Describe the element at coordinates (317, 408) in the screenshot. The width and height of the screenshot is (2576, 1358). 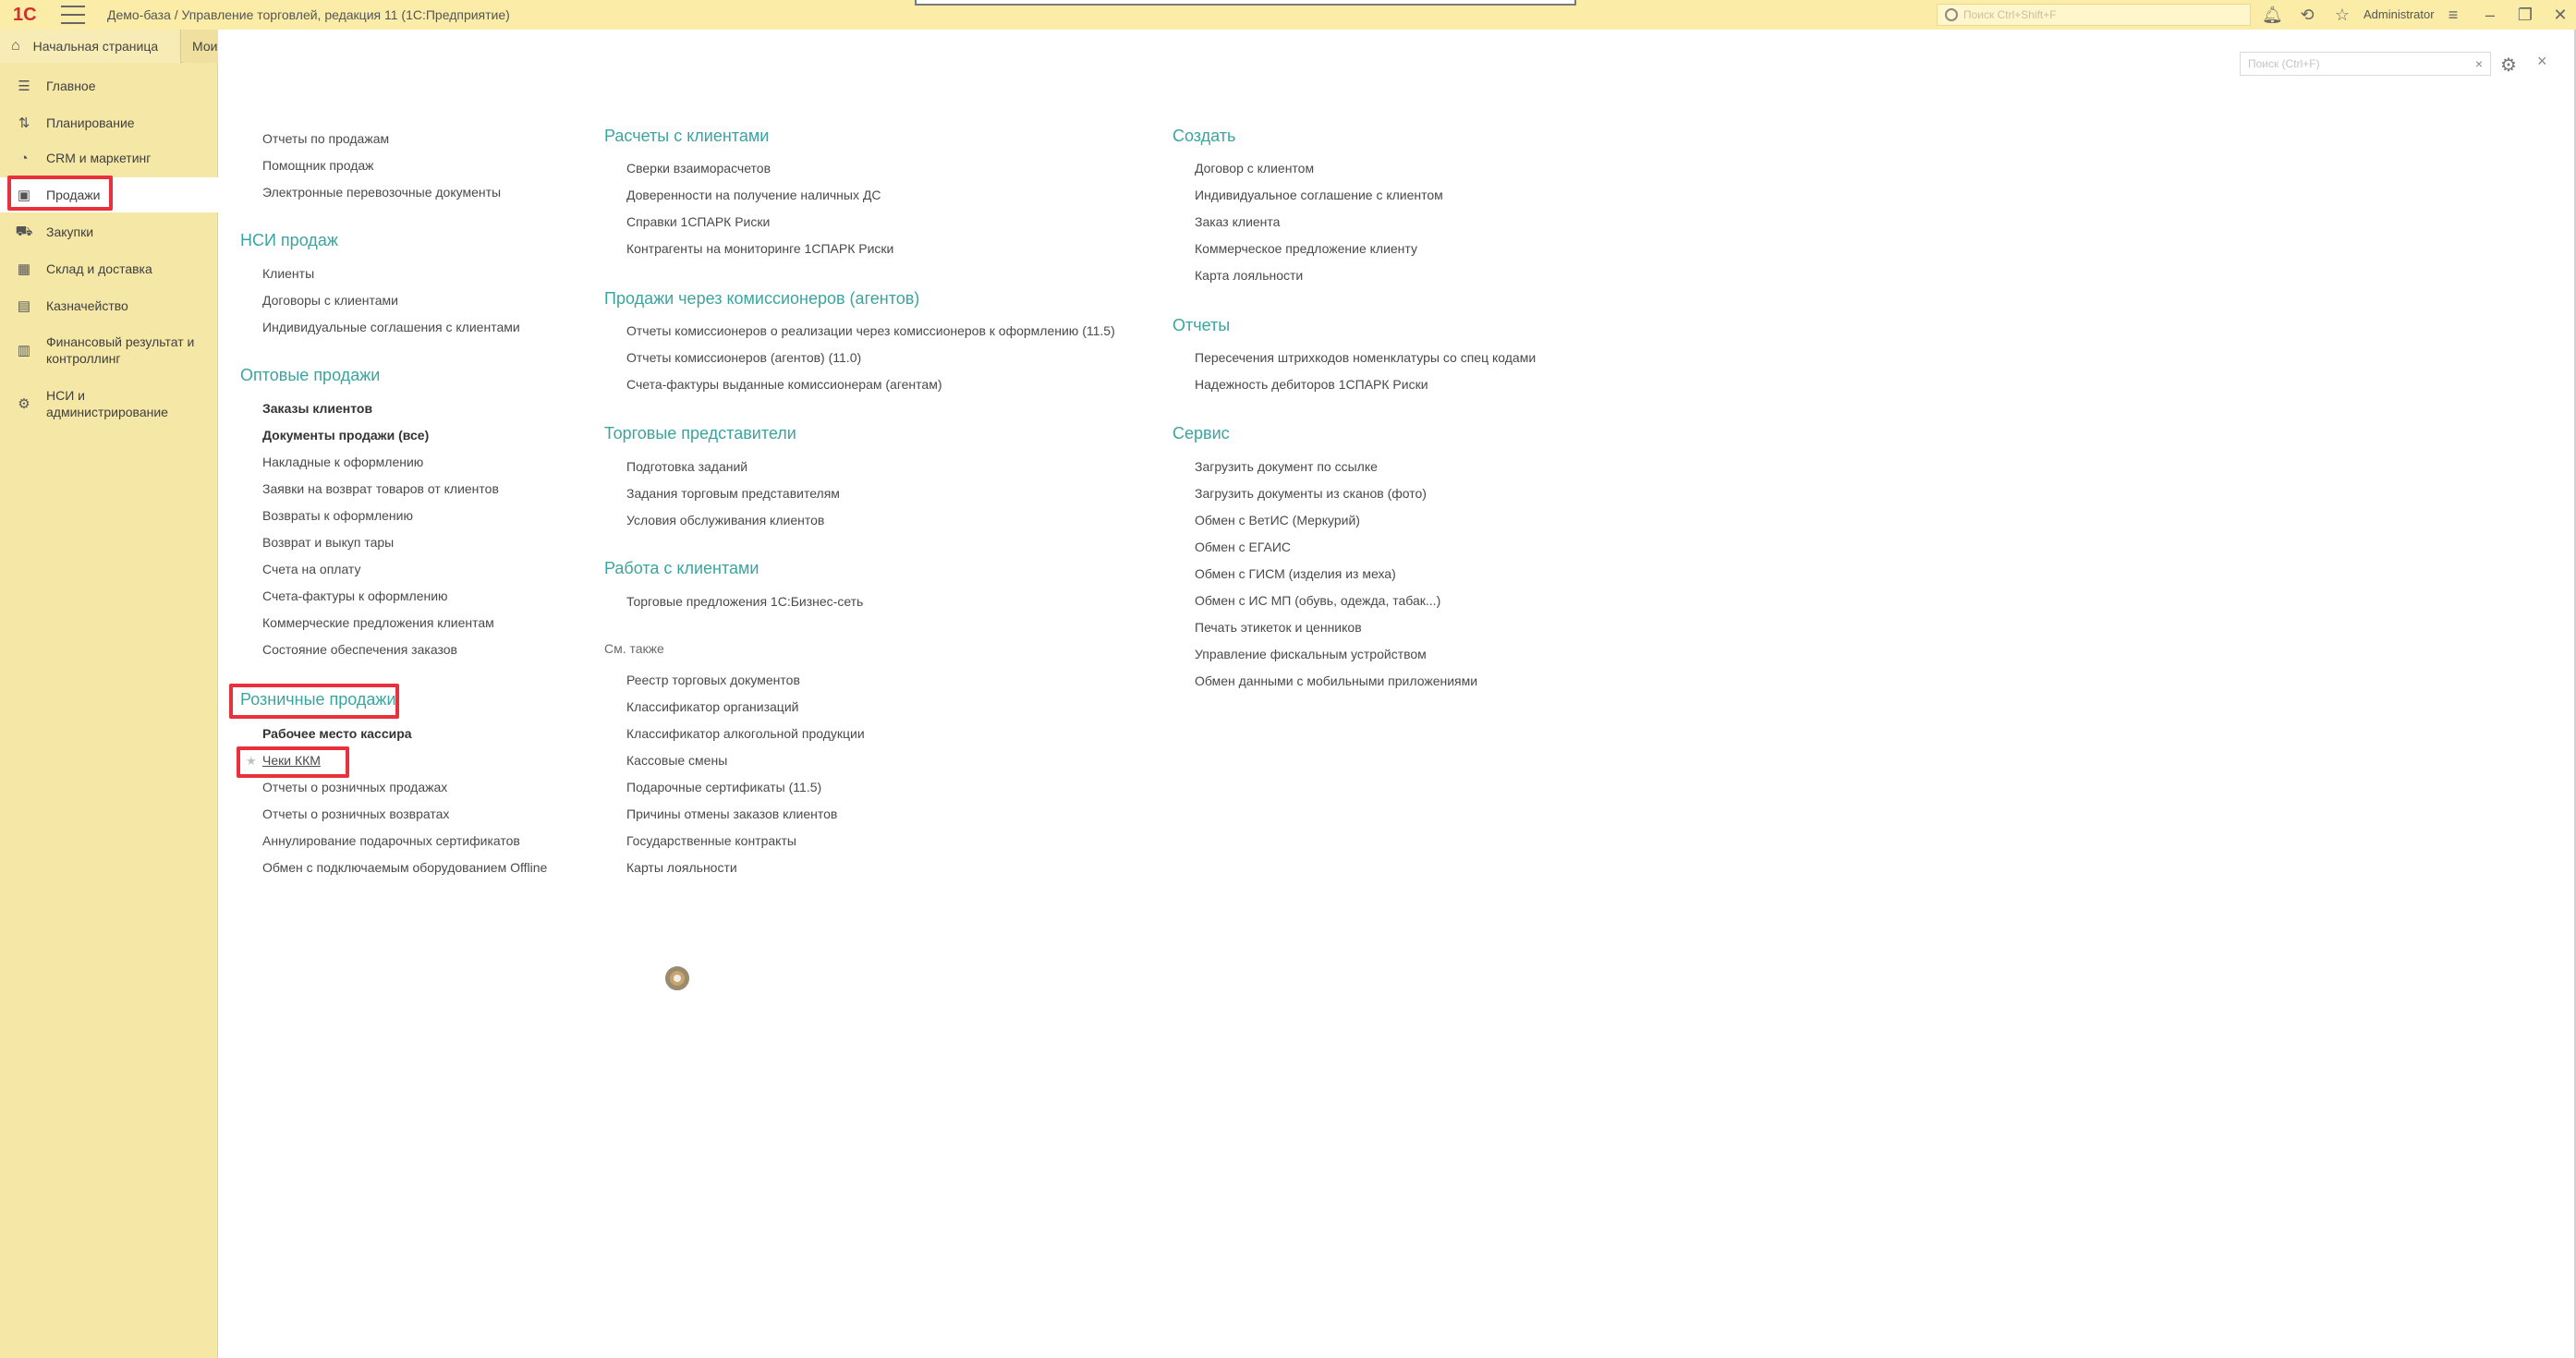
I see `link-client-orders: Заказы клиентов` at that location.